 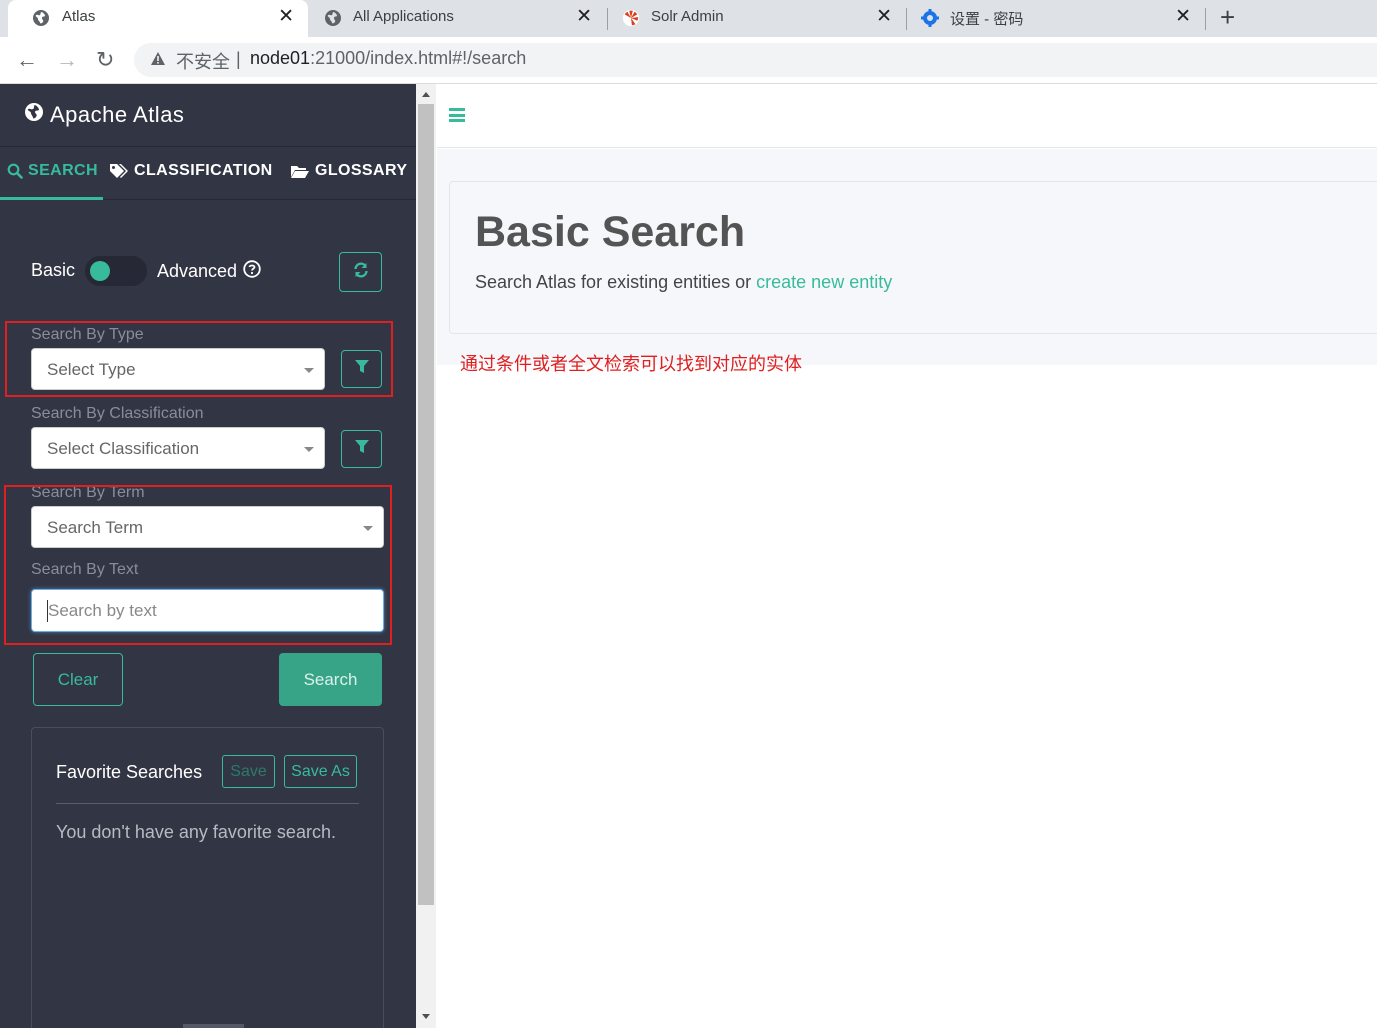 What do you see at coordinates (309, 449) in the screenshot?
I see `chevron-down-icon` at bounding box center [309, 449].